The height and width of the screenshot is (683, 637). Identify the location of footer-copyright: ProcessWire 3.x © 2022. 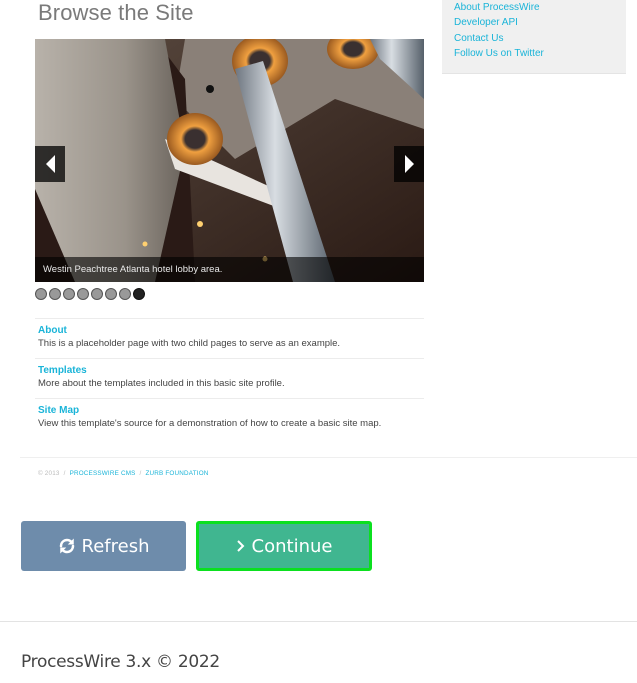
(120, 662).